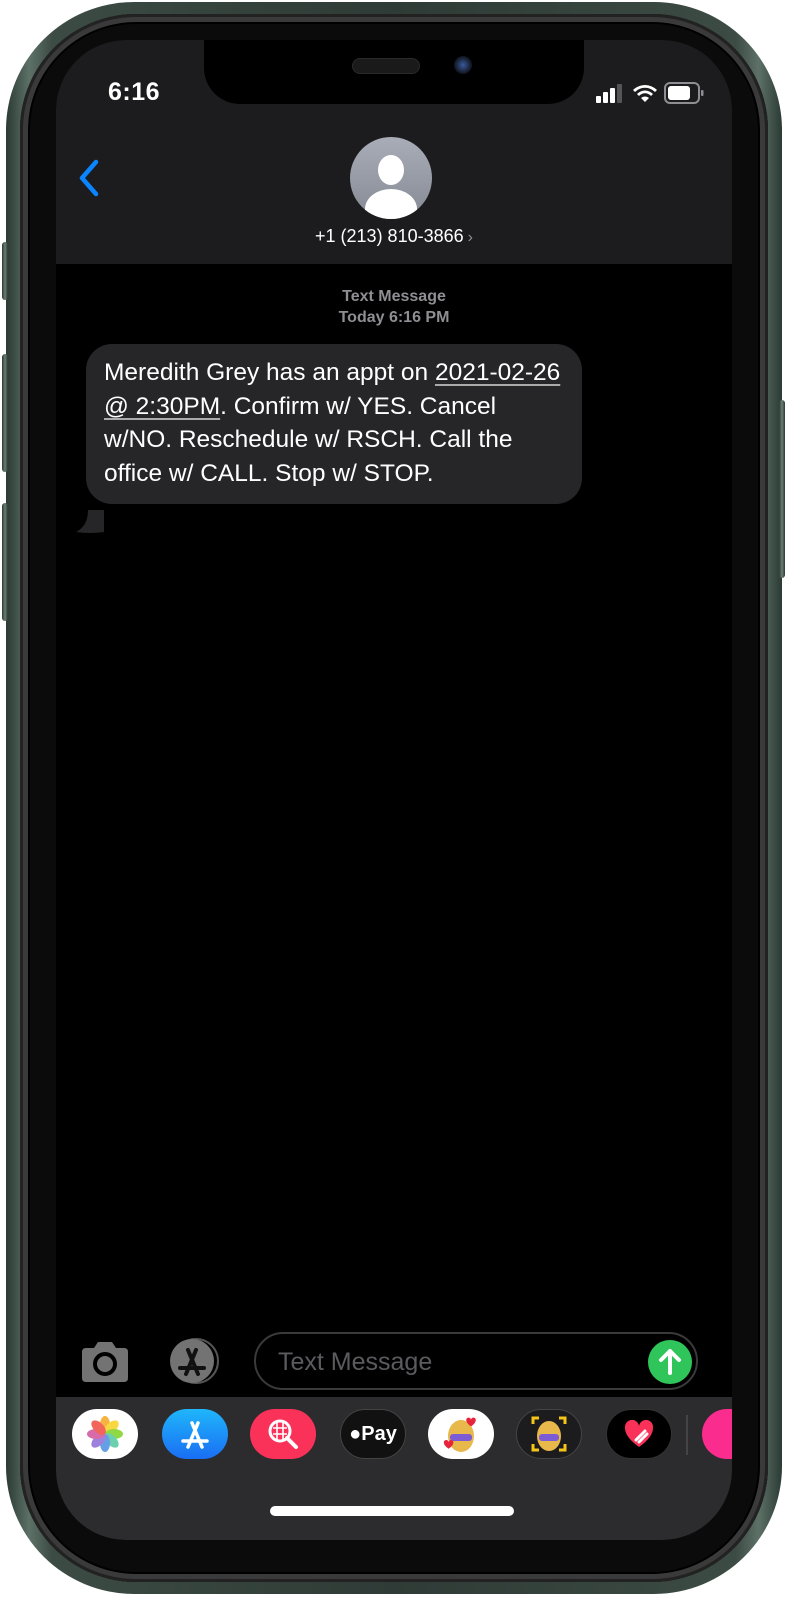  Describe the element at coordinates (645, 93) in the screenshot. I see `wifi-icon` at that location.